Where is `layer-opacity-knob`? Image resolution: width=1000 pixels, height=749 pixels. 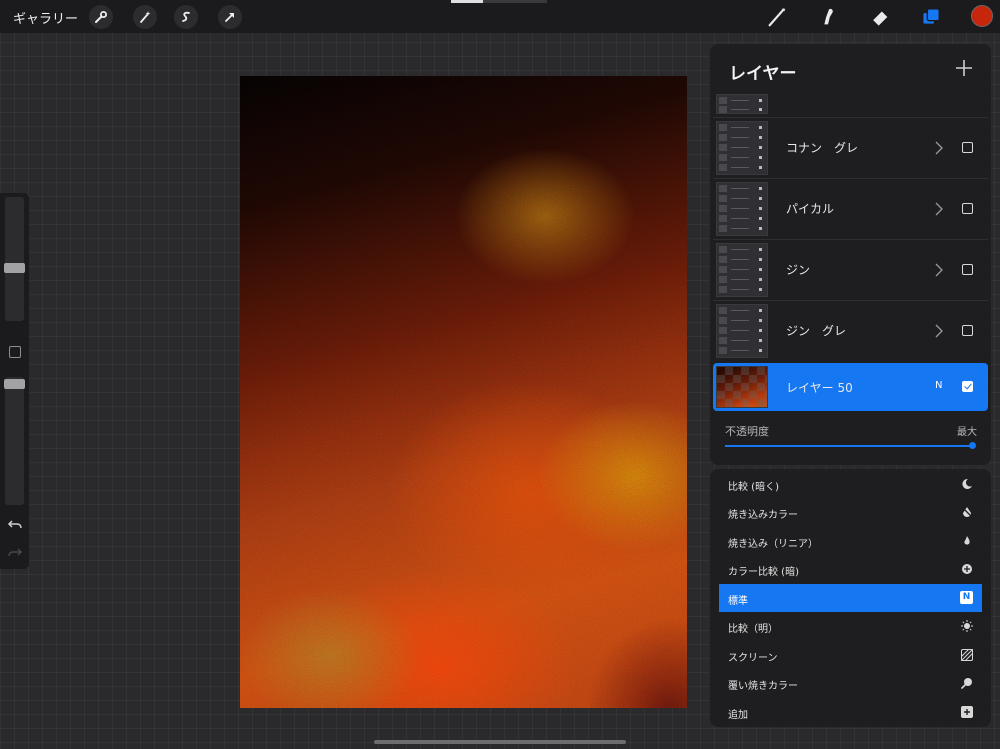 layer-opacity-knob is located at coordinates (972, 445).